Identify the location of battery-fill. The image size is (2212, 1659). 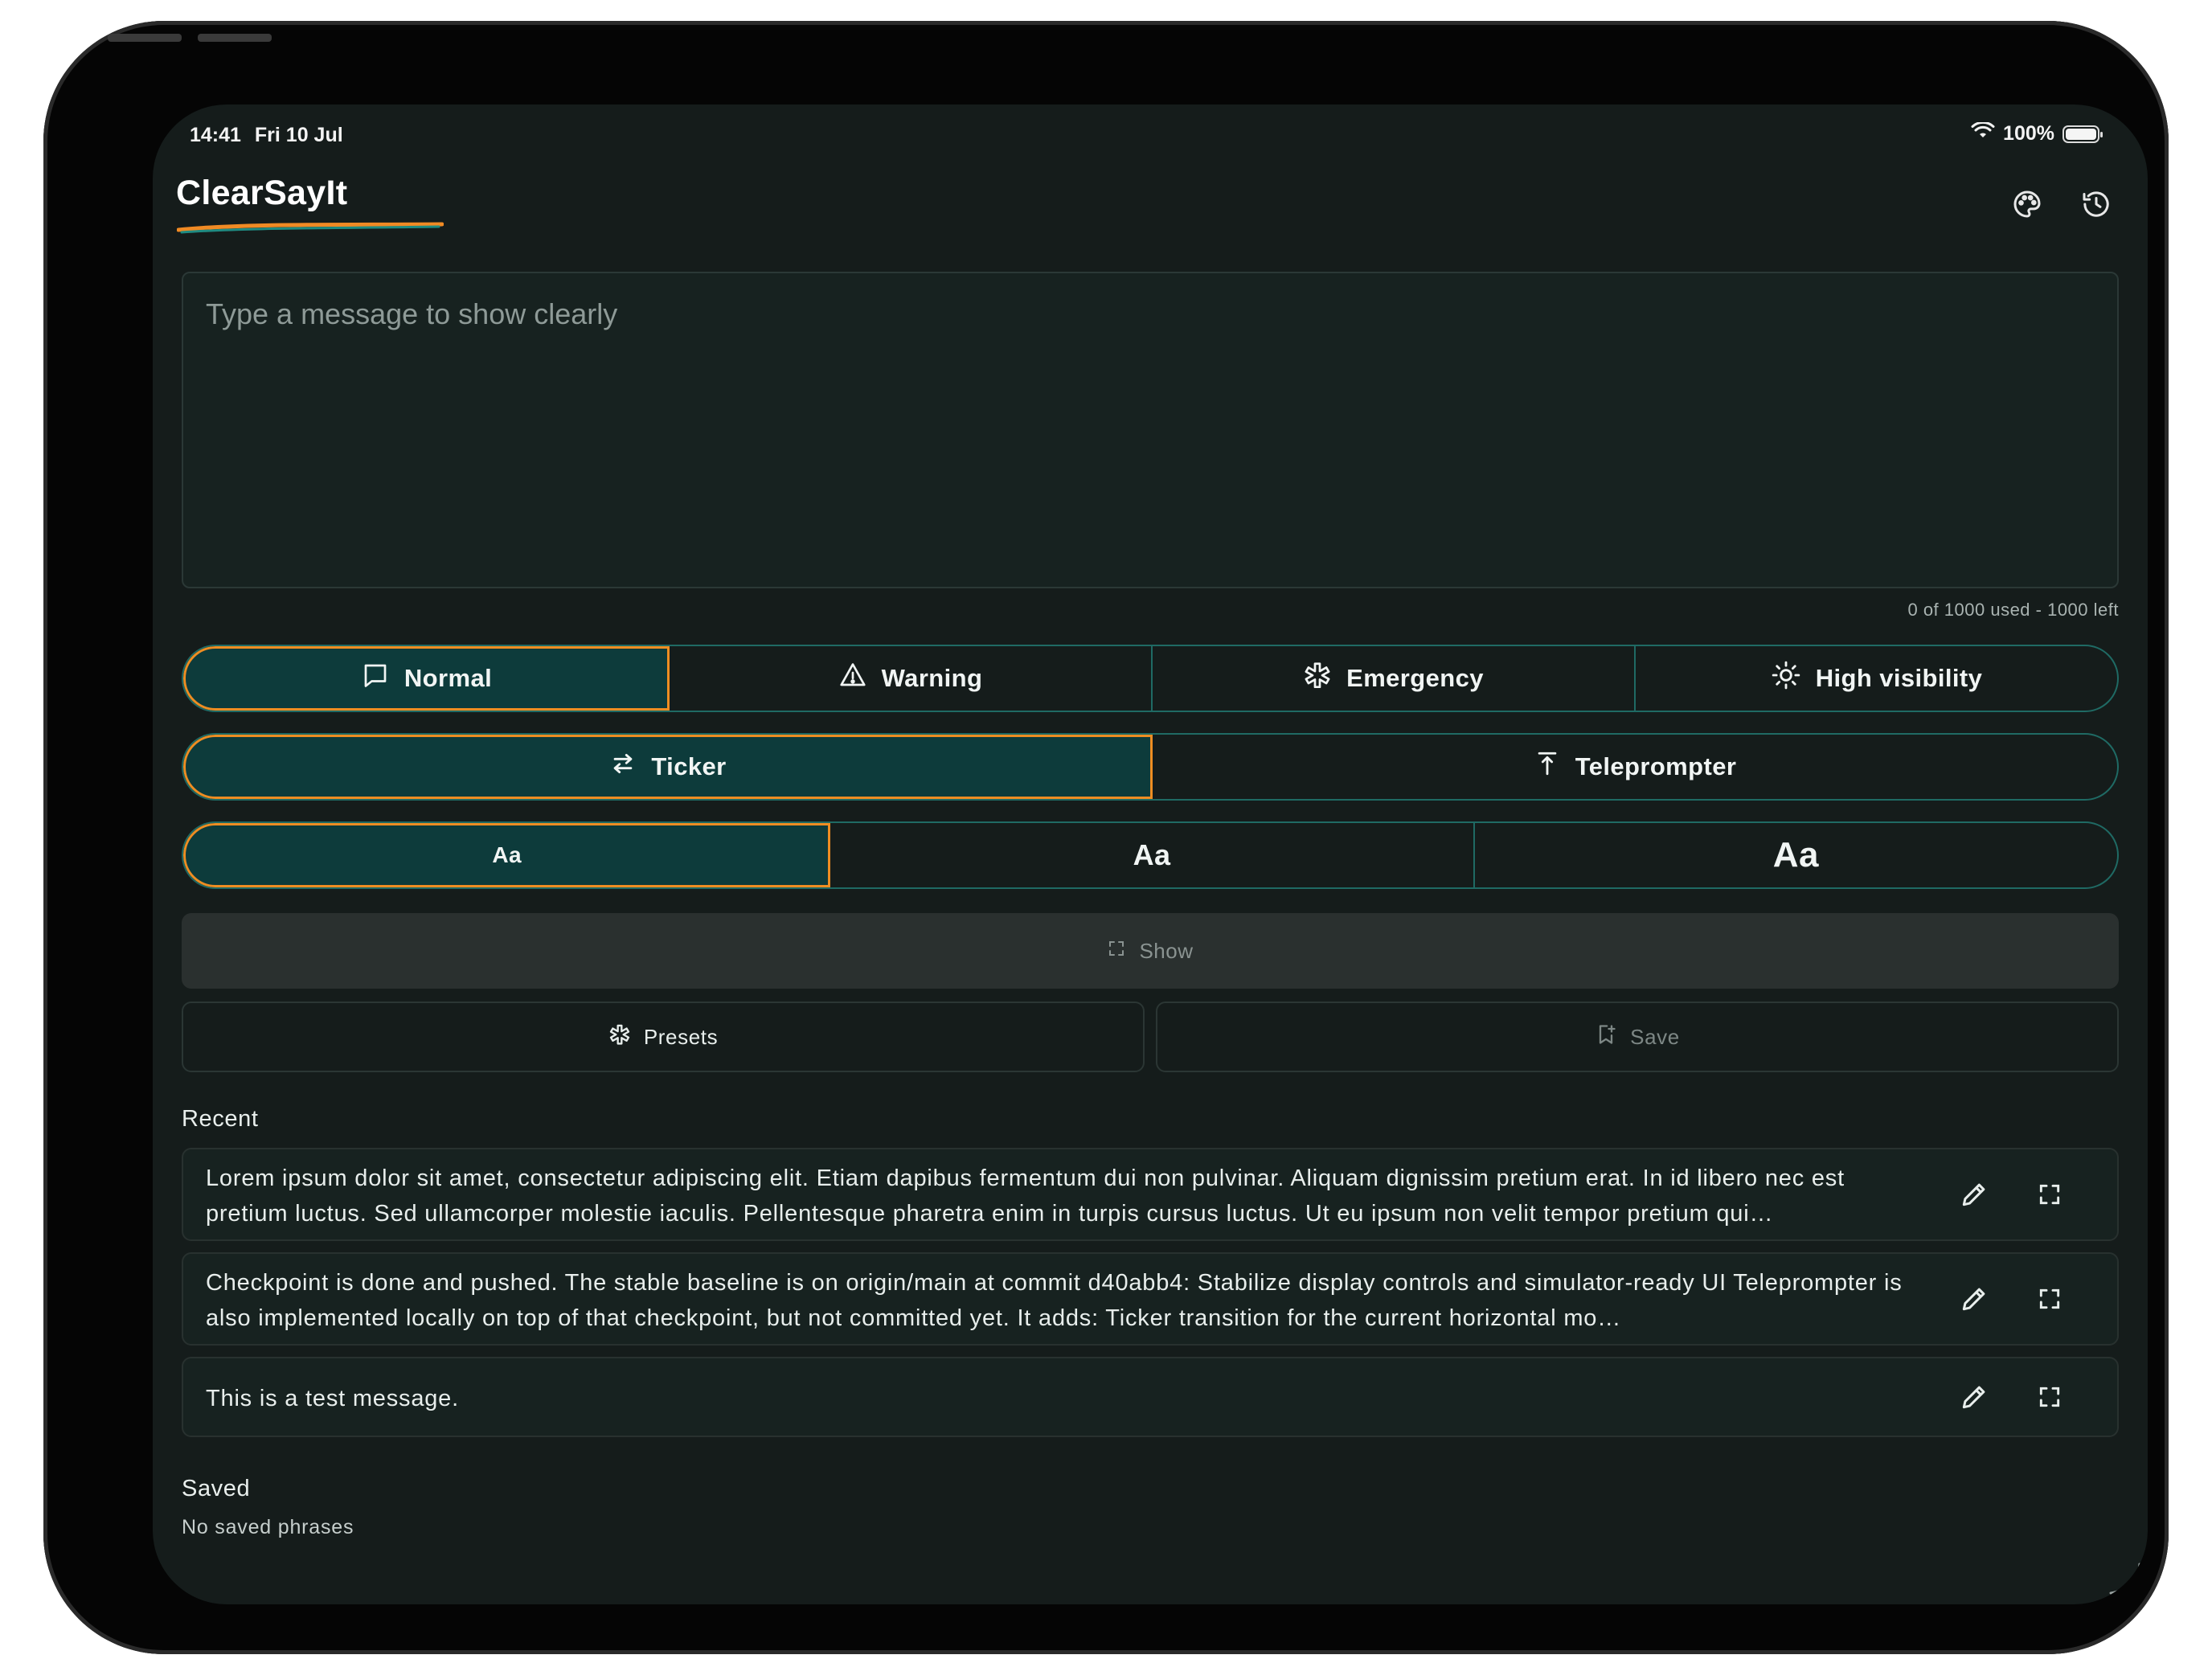
(2081, 134).